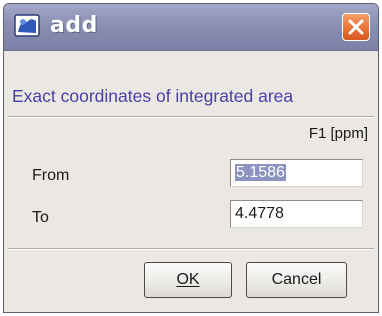 The height and width of the screenshot is (316, 382). Describe the element at coordinates (40, 217) in the screenshot. I see `to-label: To` at that location.